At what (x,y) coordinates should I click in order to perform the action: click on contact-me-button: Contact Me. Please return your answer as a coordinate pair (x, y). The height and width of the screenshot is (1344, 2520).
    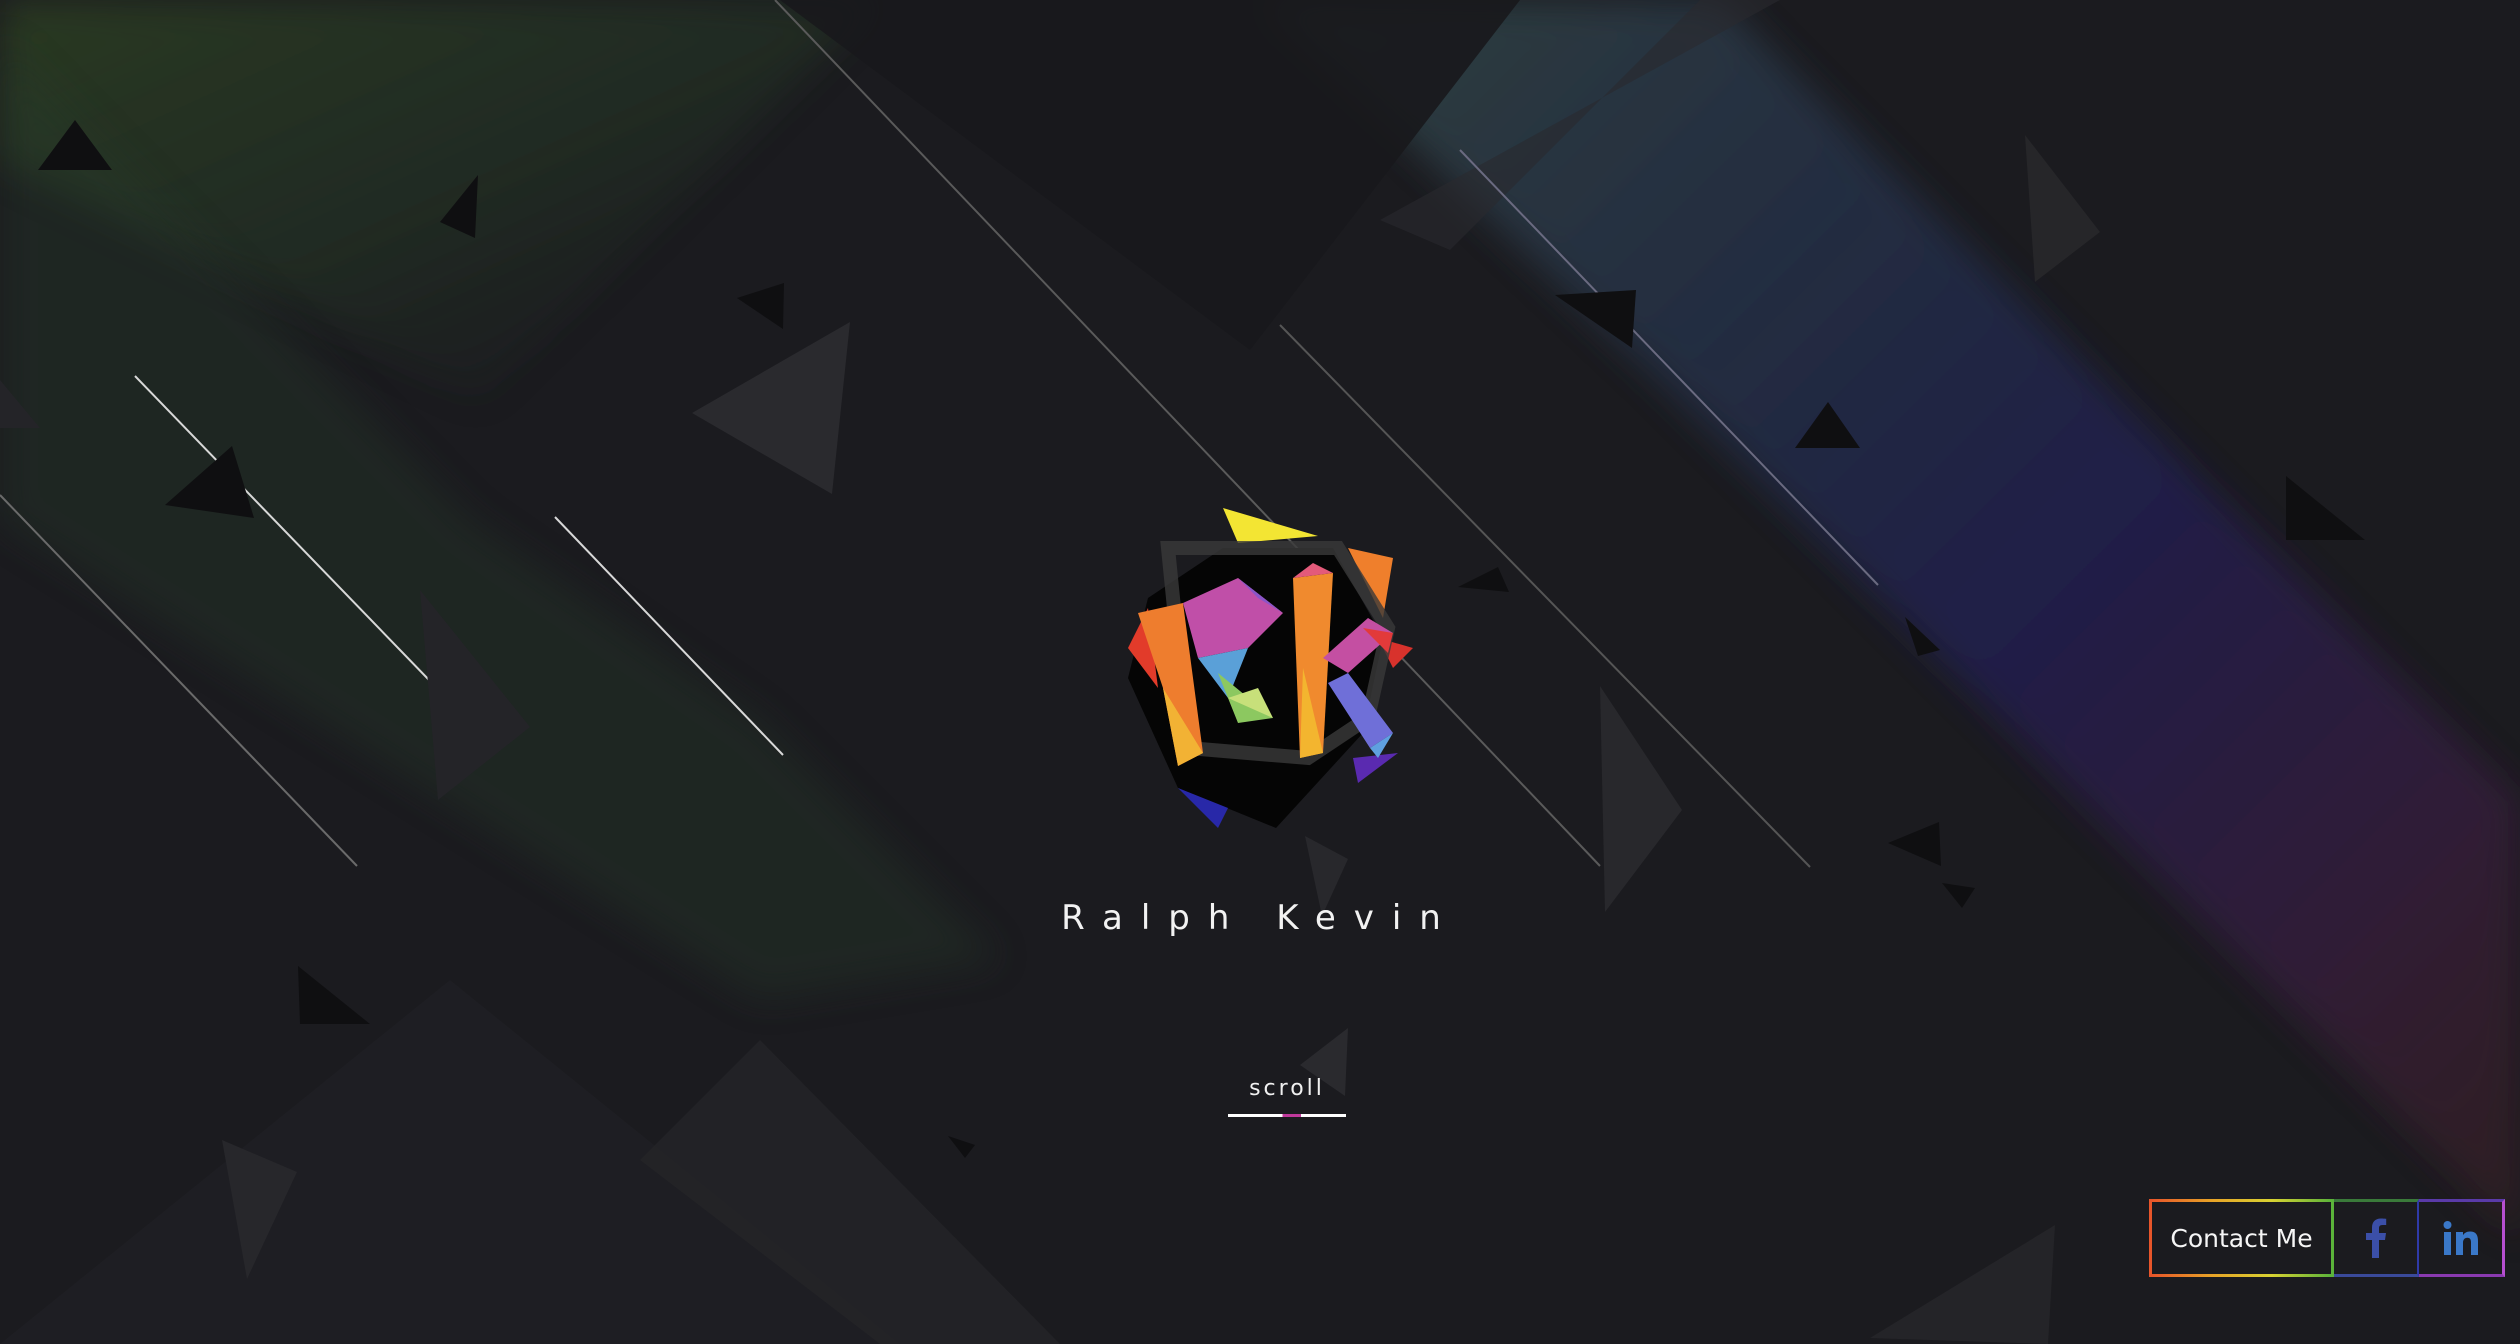
    Looking at the image, I should click on (2241, 1238).